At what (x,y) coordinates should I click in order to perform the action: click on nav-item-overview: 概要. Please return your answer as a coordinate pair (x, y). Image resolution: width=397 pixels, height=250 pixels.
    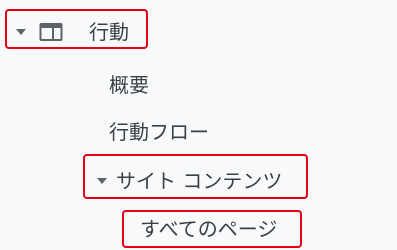
    Looking at the image, I should click on (129, 85).